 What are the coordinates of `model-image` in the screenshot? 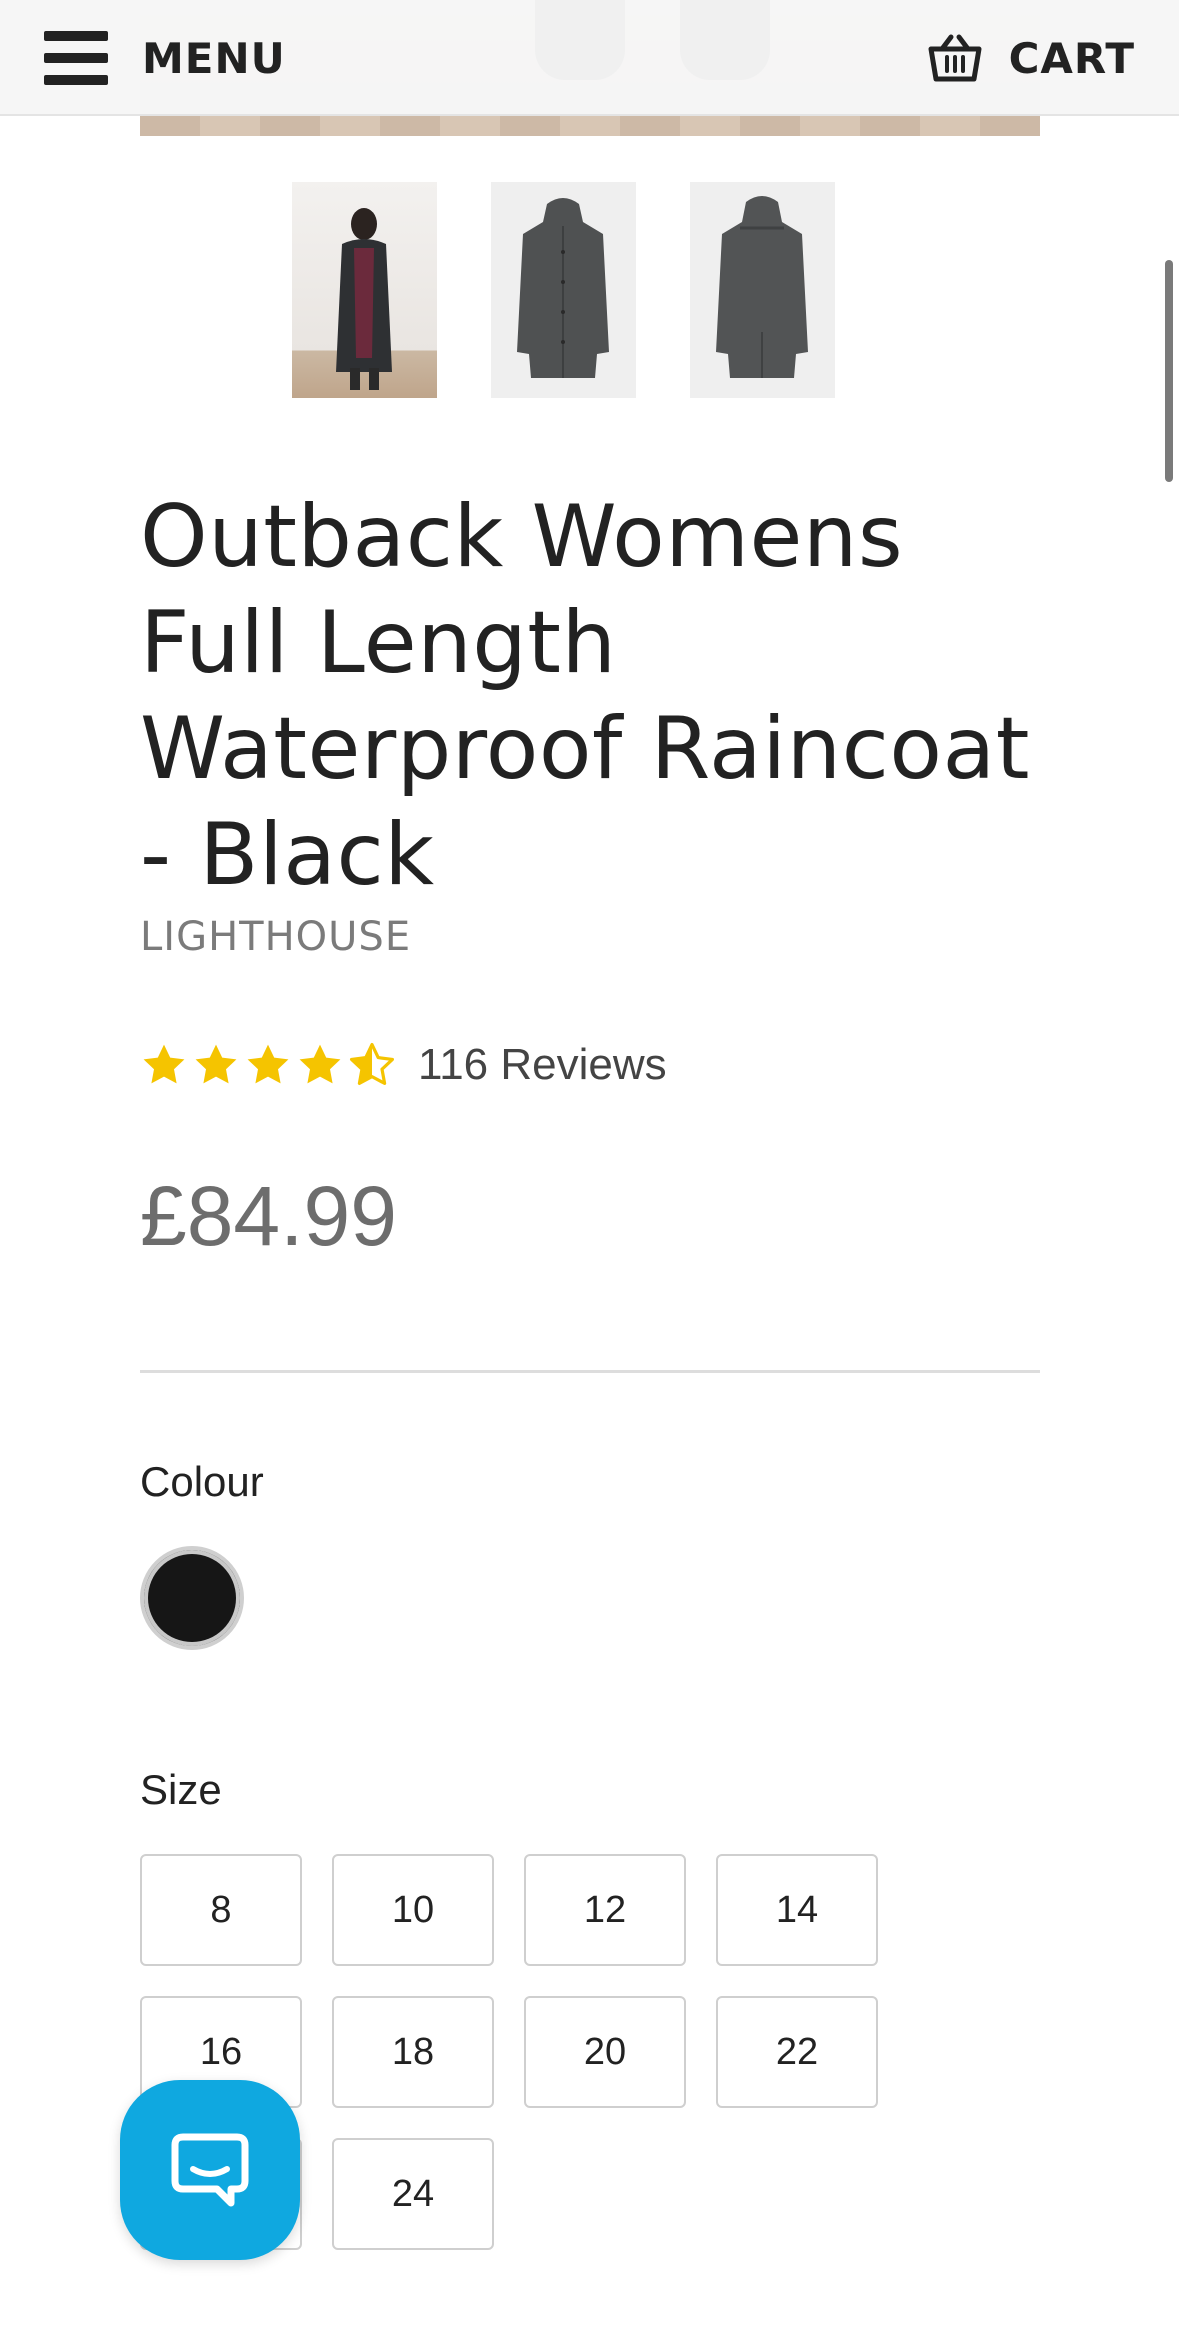 It's located at (364, 299).